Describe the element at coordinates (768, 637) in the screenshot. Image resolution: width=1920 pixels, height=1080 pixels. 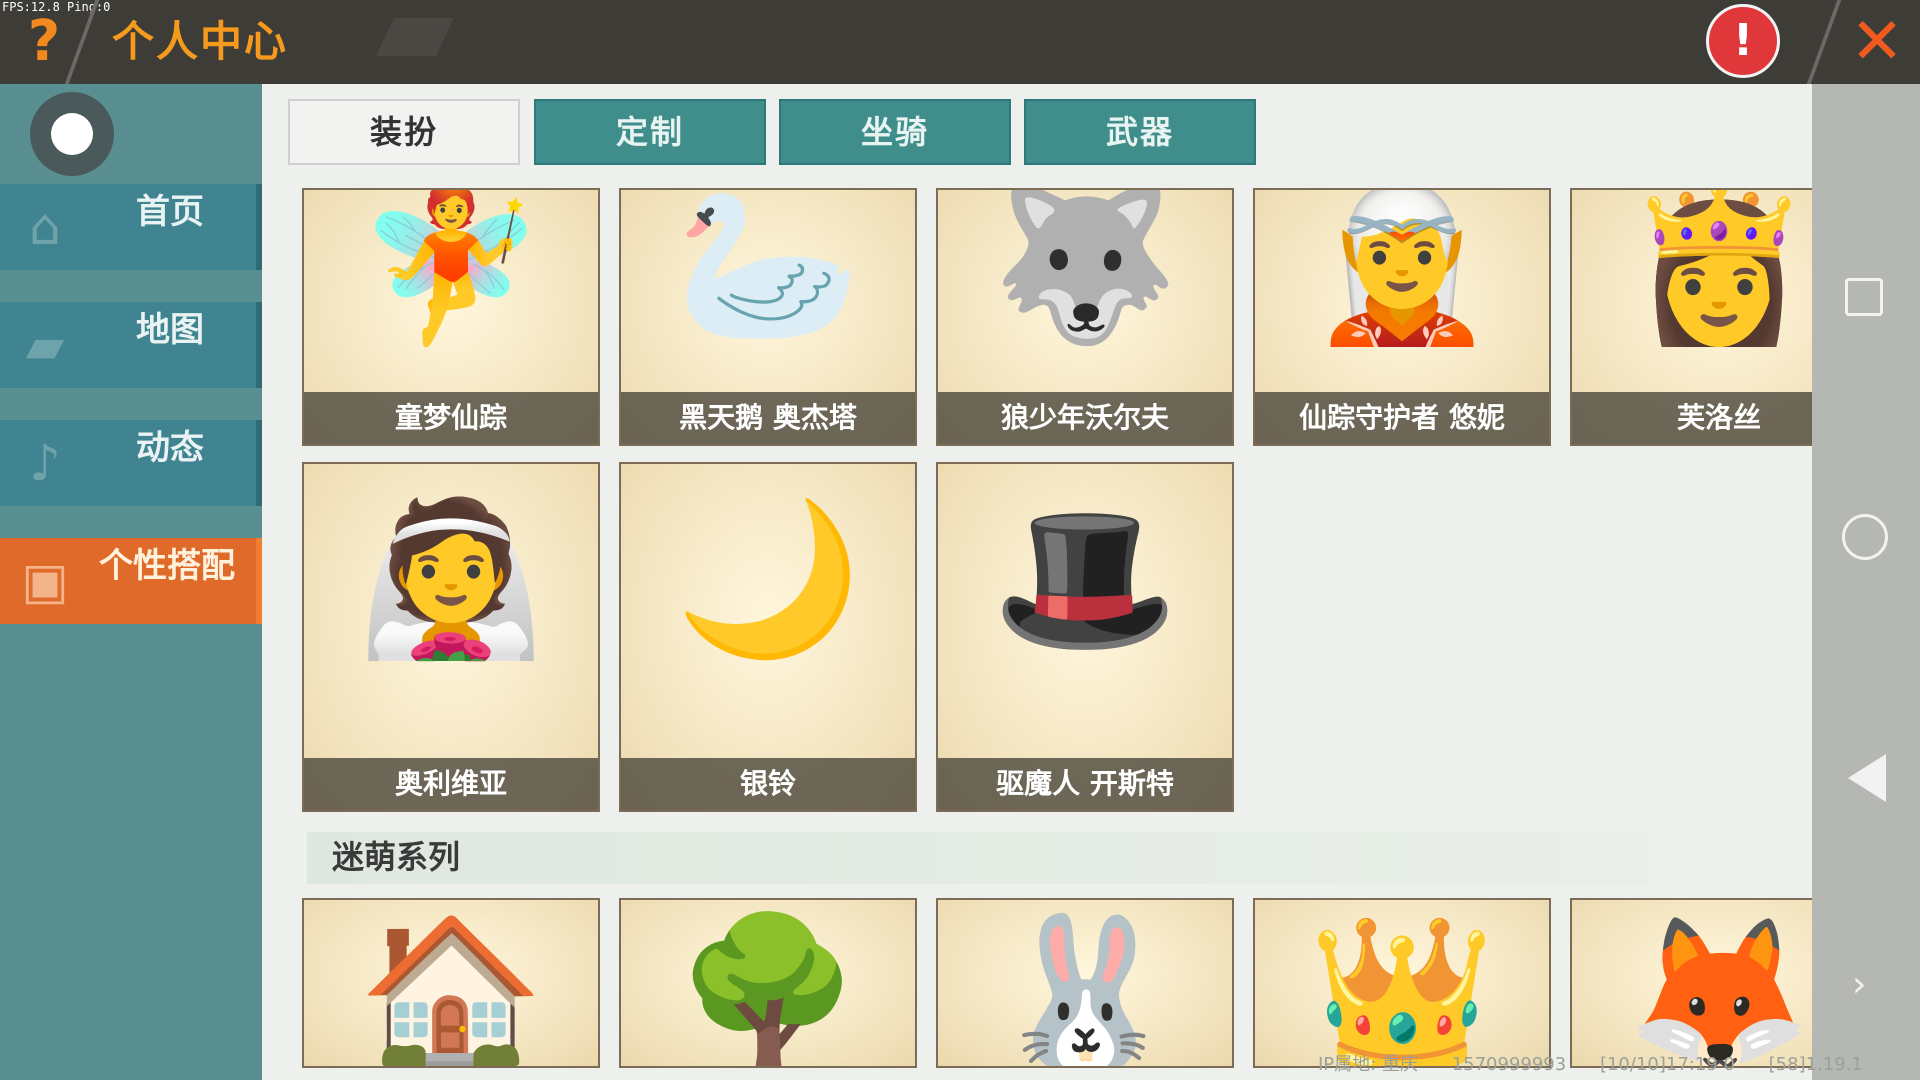
I see `outfit-card: 🌙 银铃` at that location.